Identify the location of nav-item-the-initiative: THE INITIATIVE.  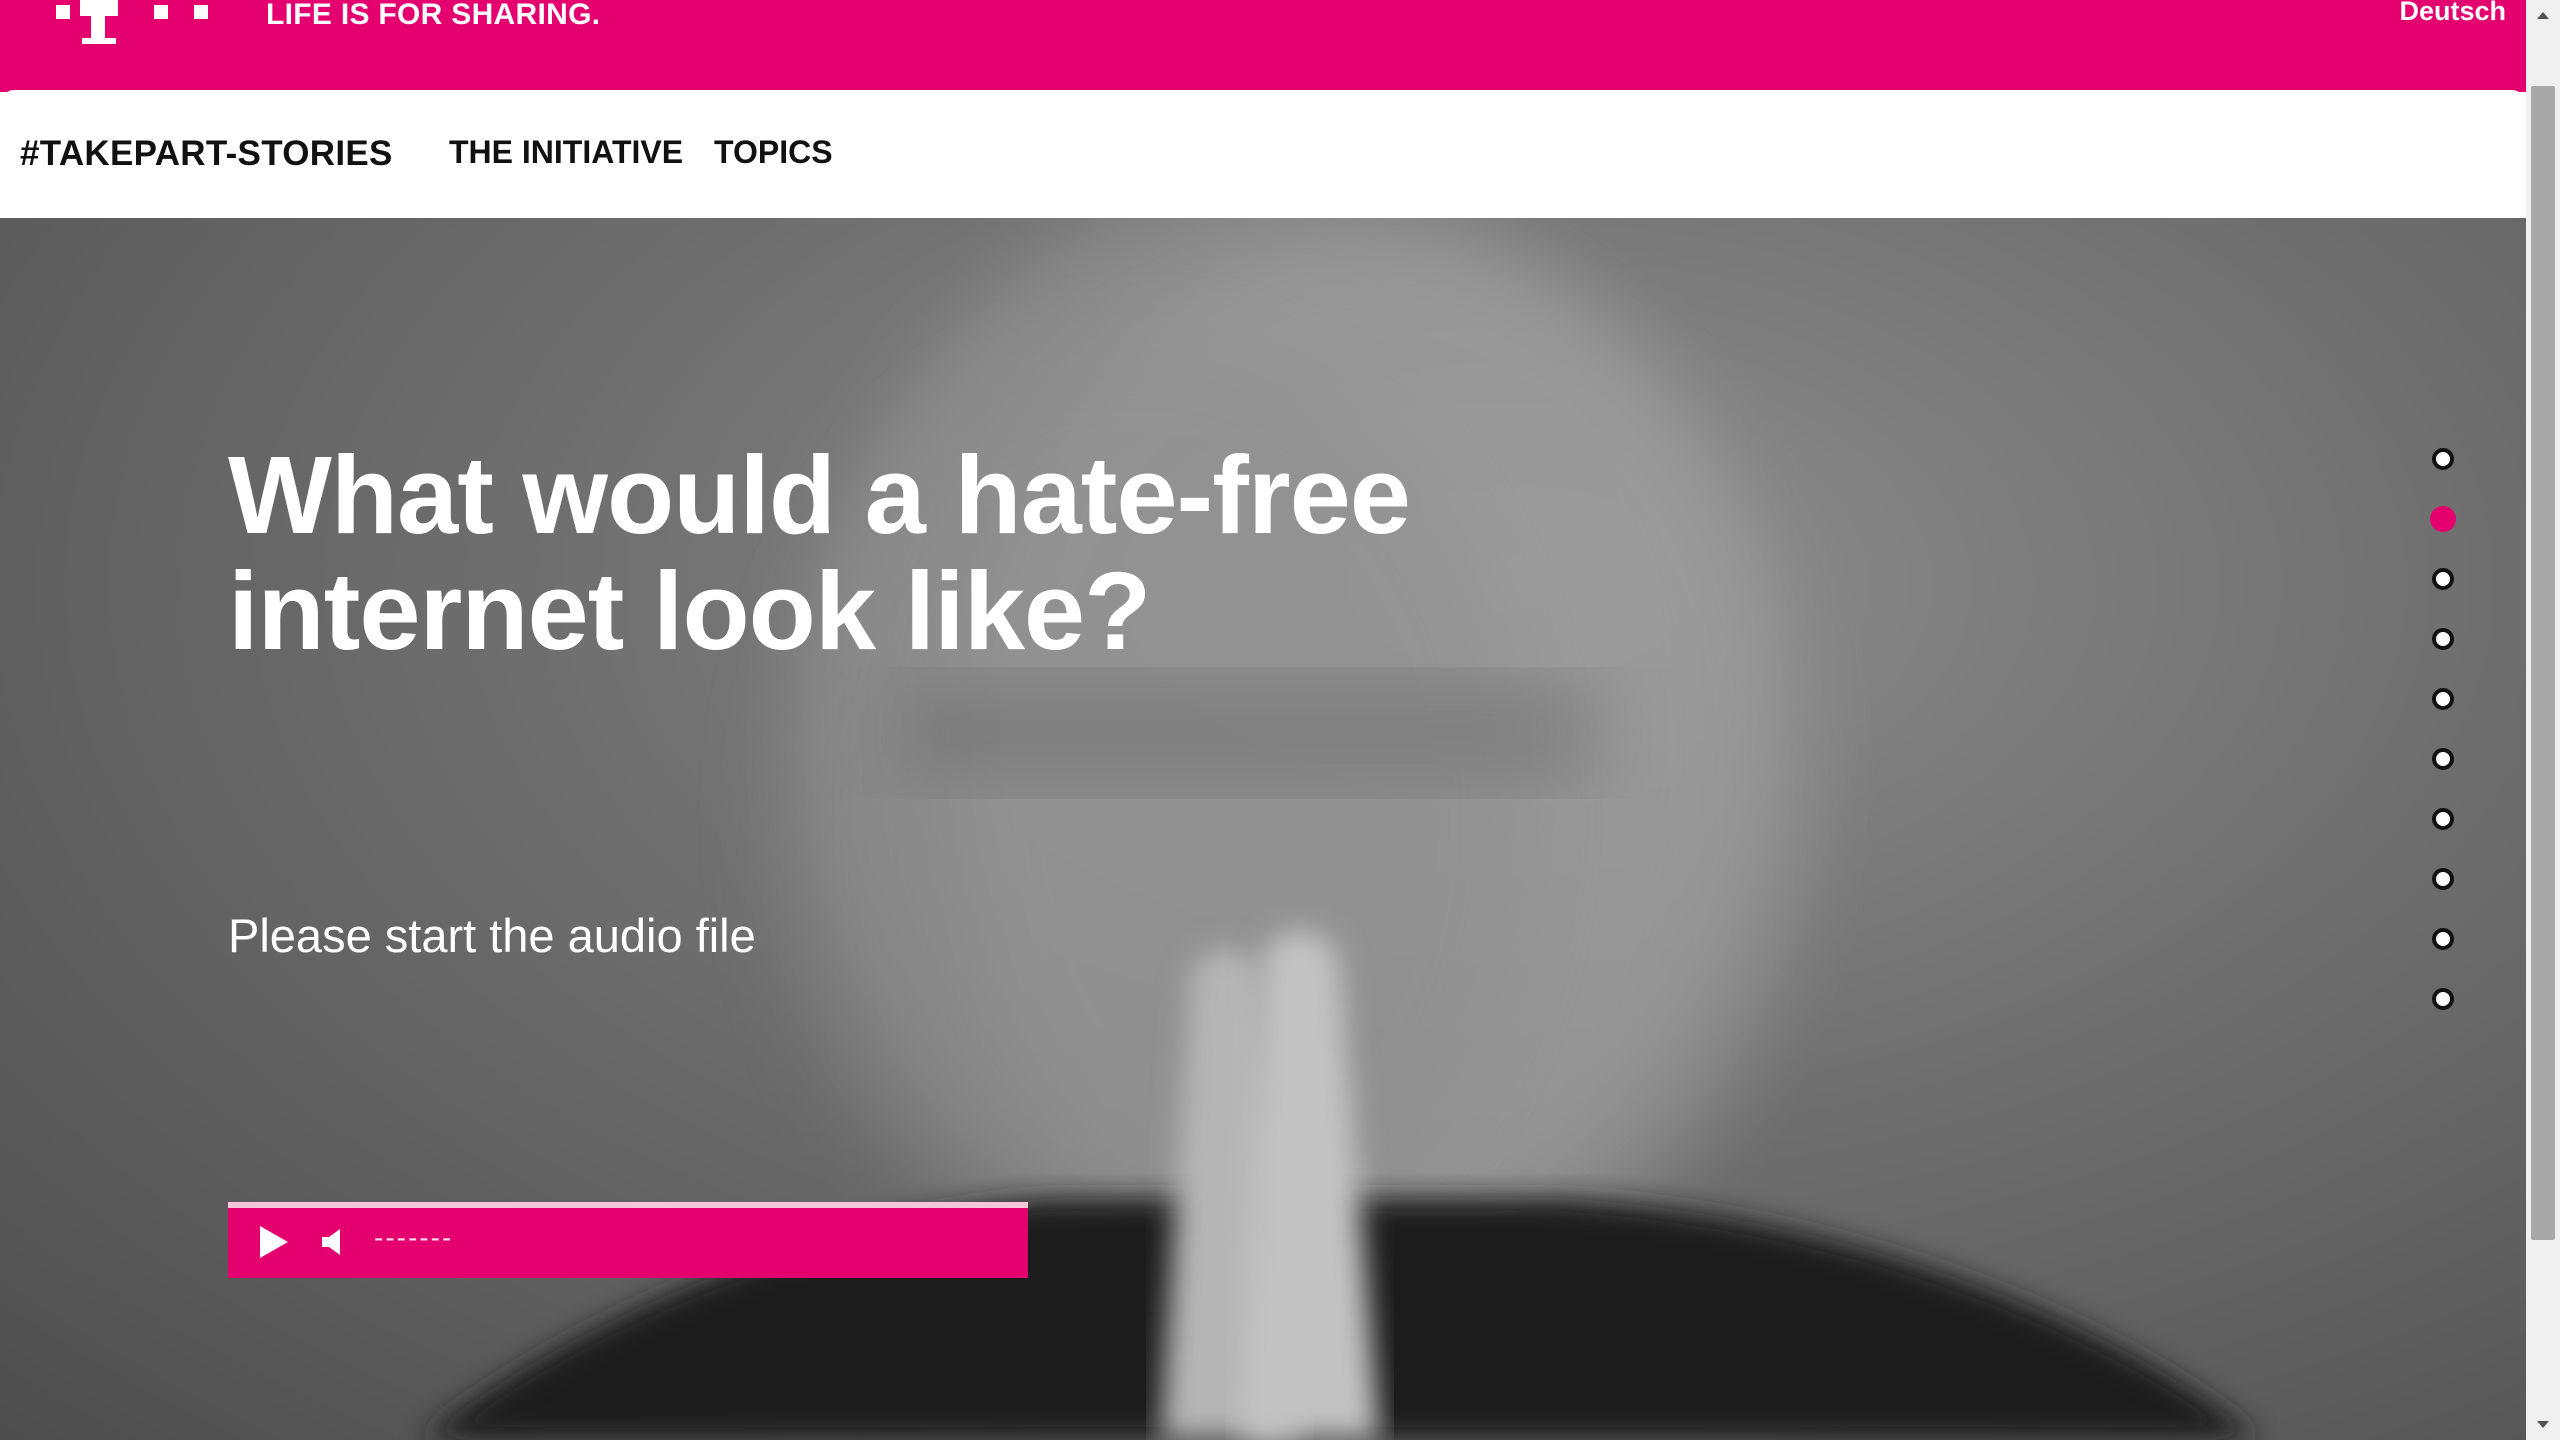
(566, 152).